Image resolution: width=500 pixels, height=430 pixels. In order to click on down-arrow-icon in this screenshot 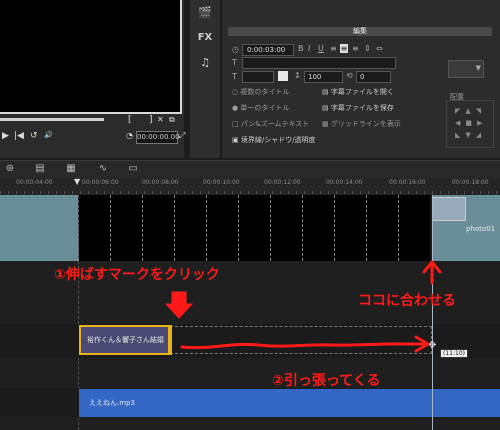, I will do `click(179, 305)`.